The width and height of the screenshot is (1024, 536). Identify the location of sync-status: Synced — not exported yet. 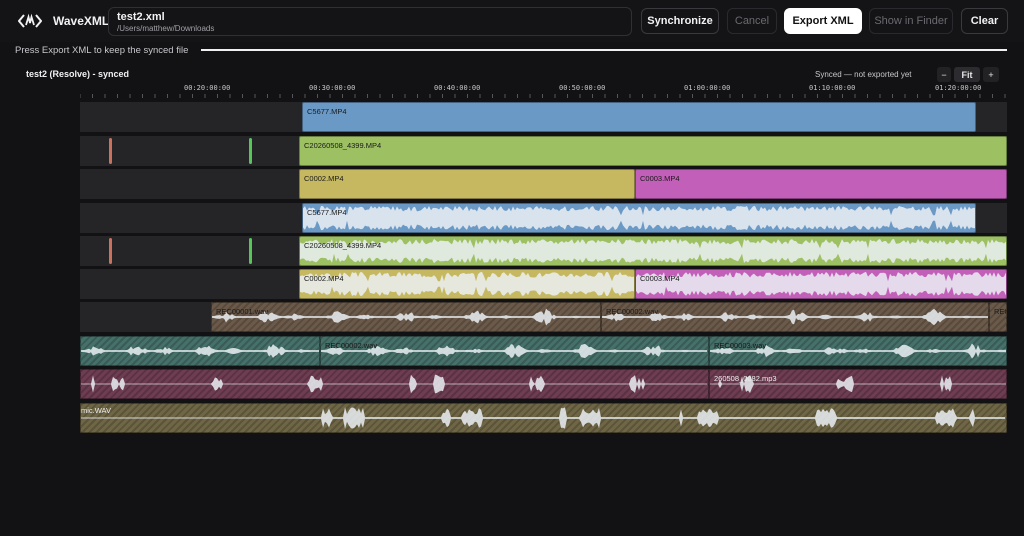
(863, 74).